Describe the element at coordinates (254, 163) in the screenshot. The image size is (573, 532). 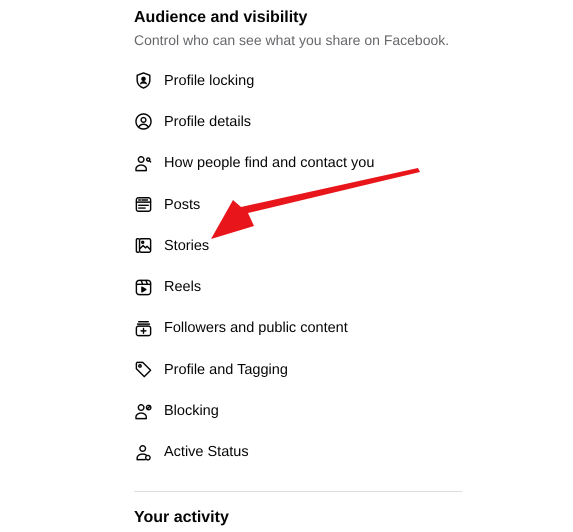
I see `settings-item: How people find and contact you` at that location.